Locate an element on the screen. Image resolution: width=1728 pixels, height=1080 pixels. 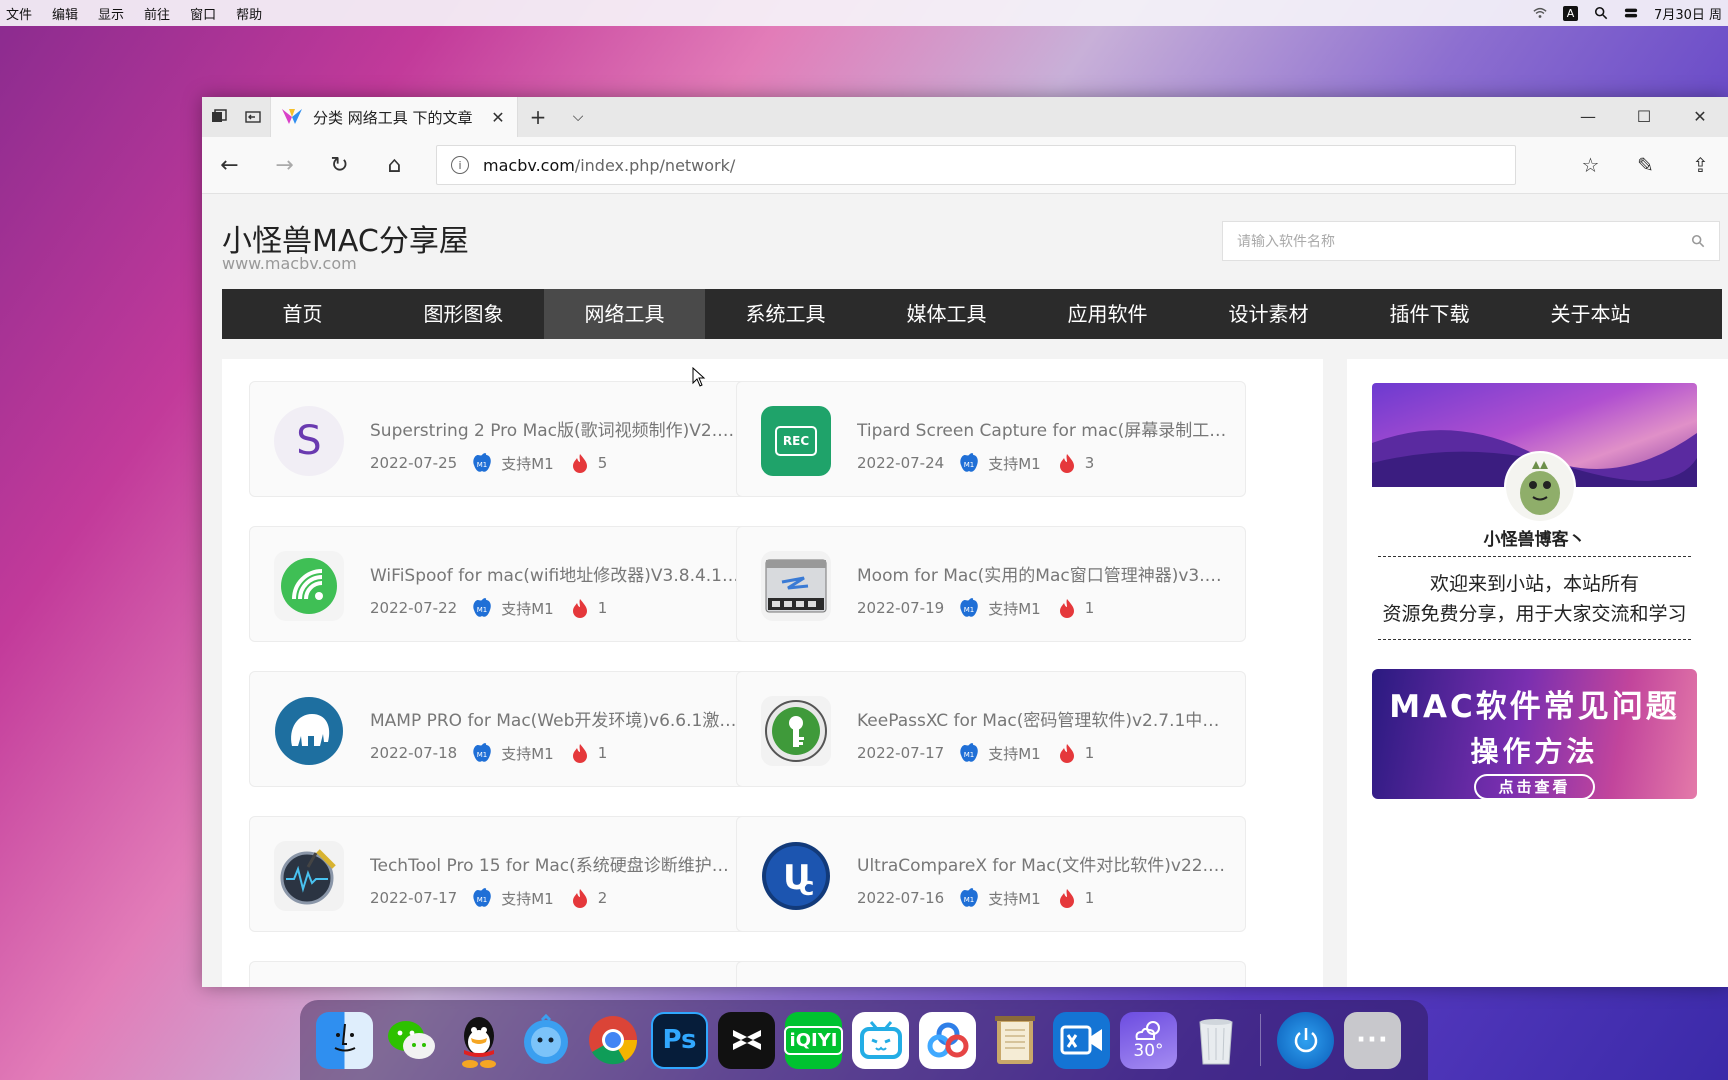
address-bar: i macbv.com/index.php/network/ is located at coordinates (976, 165).